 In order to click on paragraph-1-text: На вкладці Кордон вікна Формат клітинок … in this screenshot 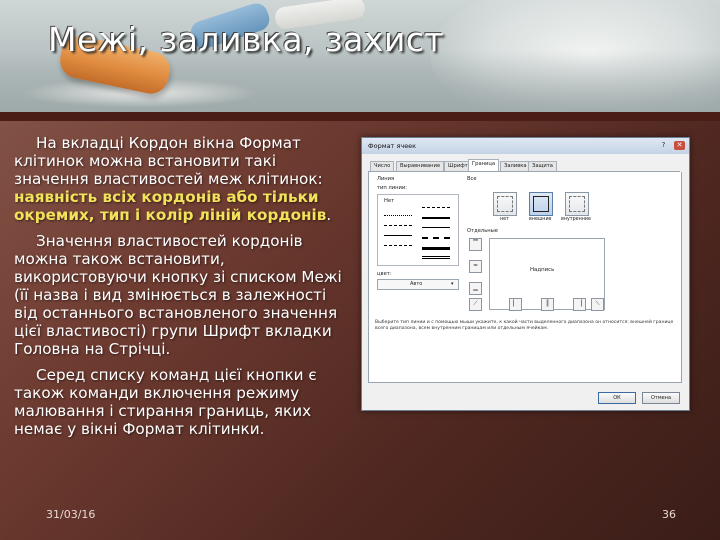, I will do `click(168, 161)`.